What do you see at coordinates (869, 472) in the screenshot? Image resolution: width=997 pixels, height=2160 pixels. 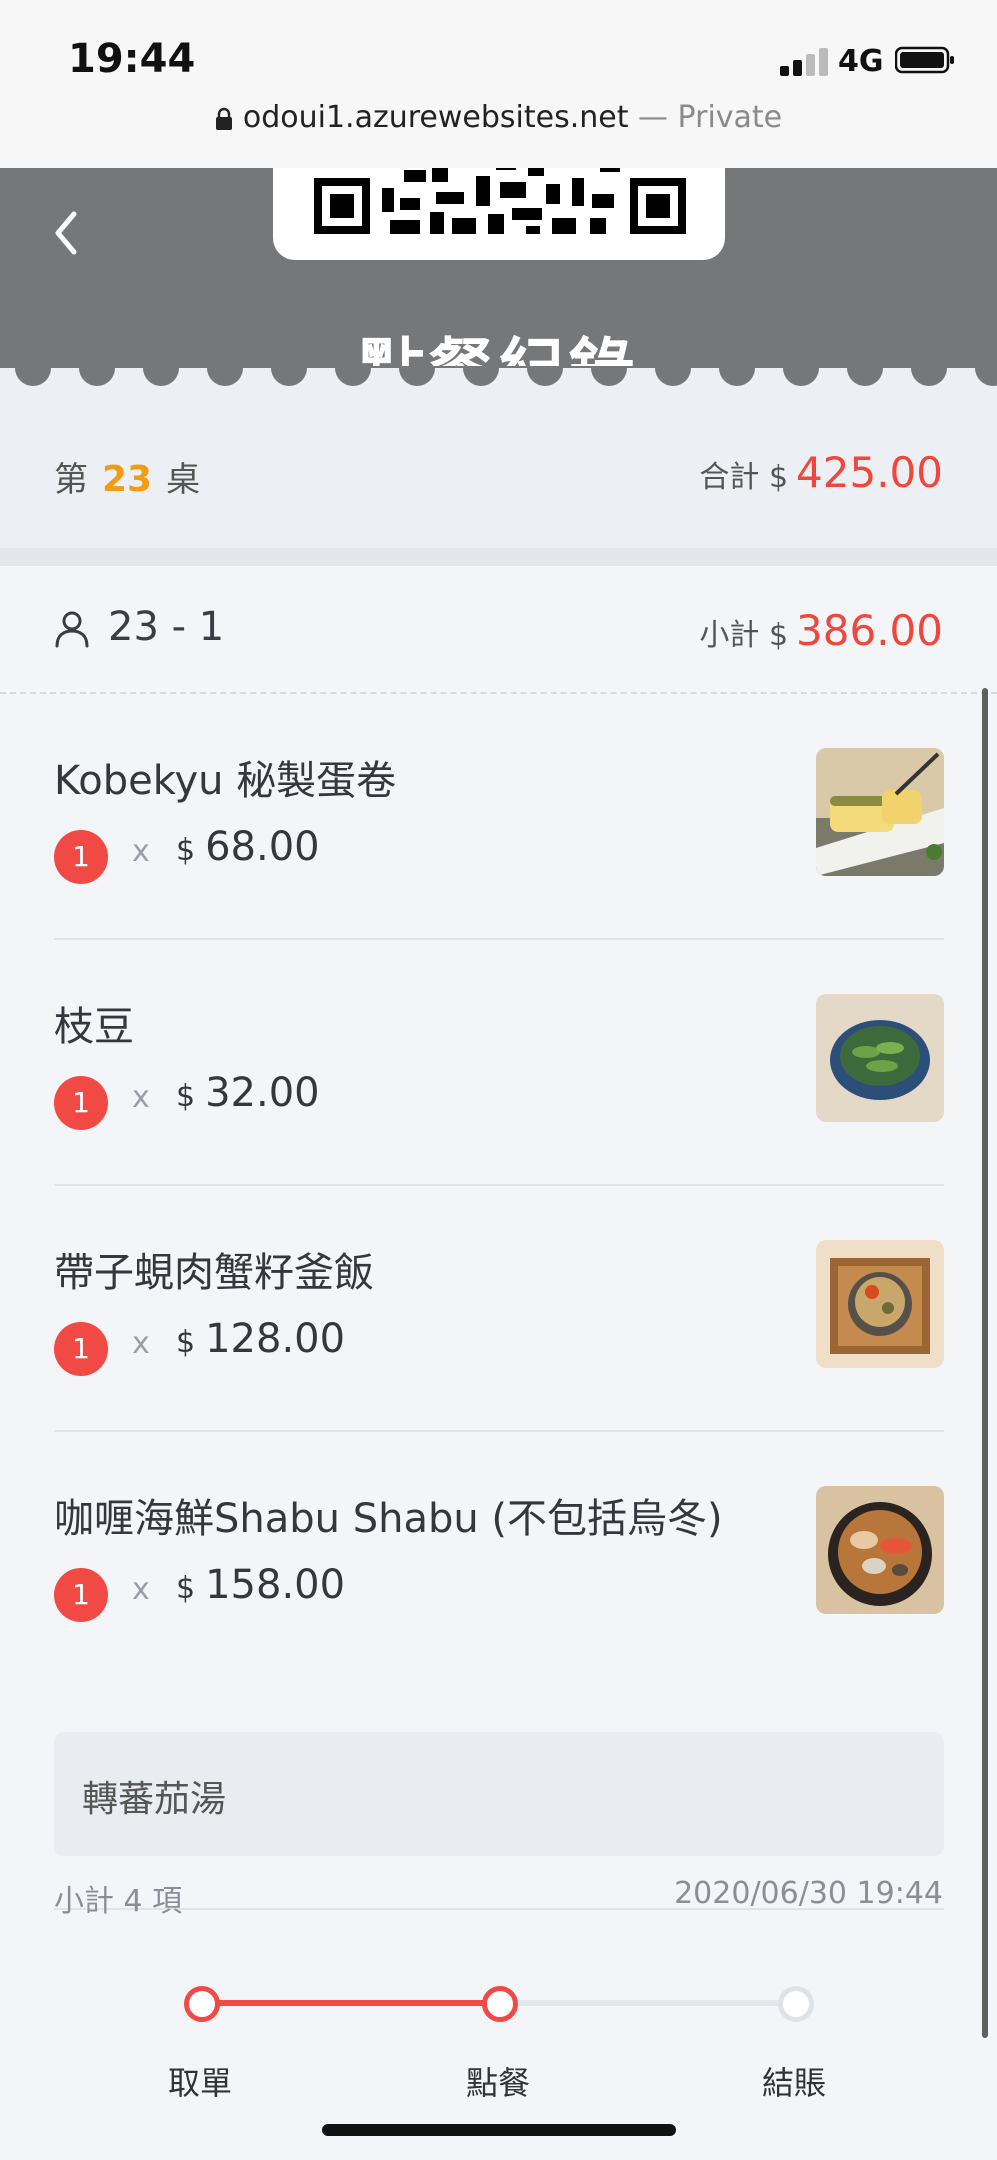 I see `total-value: 425.00` at bounding box center [869, 472].